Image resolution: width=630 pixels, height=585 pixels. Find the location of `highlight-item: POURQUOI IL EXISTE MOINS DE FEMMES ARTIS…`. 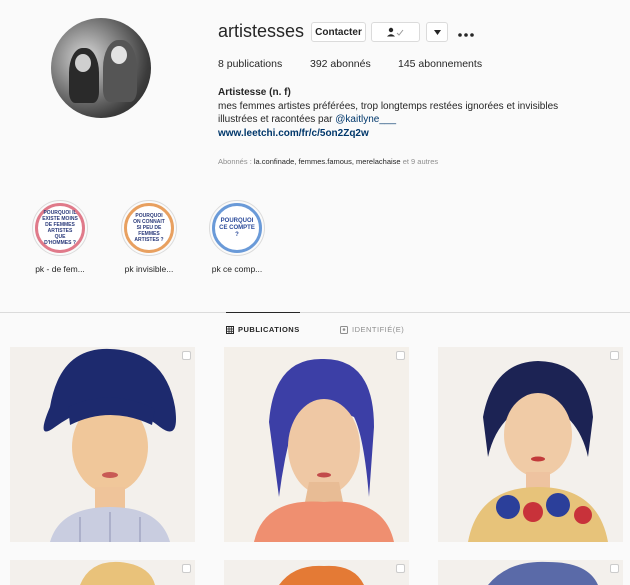

highlight-item: POURQUOI IL EXISTE MOINS DE FEMMES ARTIS… is located at coordinates (60, 237).